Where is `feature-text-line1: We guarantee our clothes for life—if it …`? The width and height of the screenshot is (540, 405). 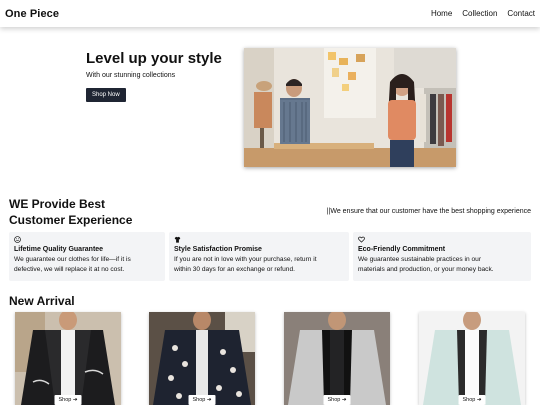
feature-text-line1: We guarantee our clothes for life—if it … is located at coordinates (72, 259).